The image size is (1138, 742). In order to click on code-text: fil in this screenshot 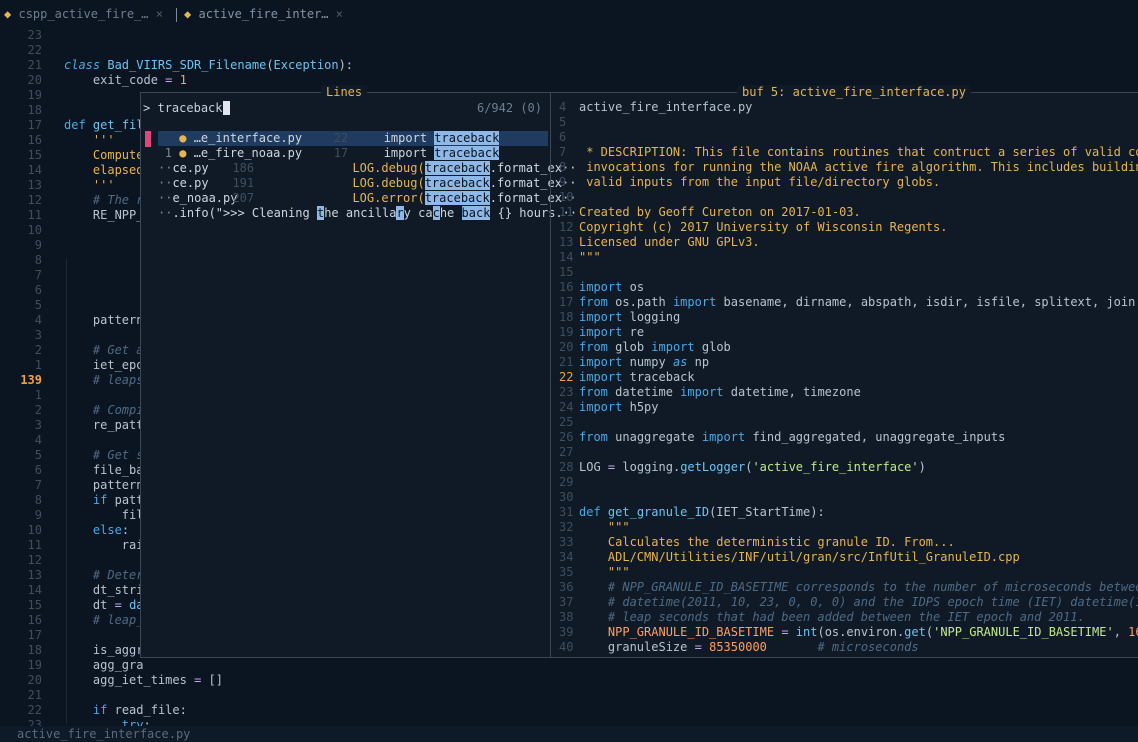, I will do `click(132, 515)`.